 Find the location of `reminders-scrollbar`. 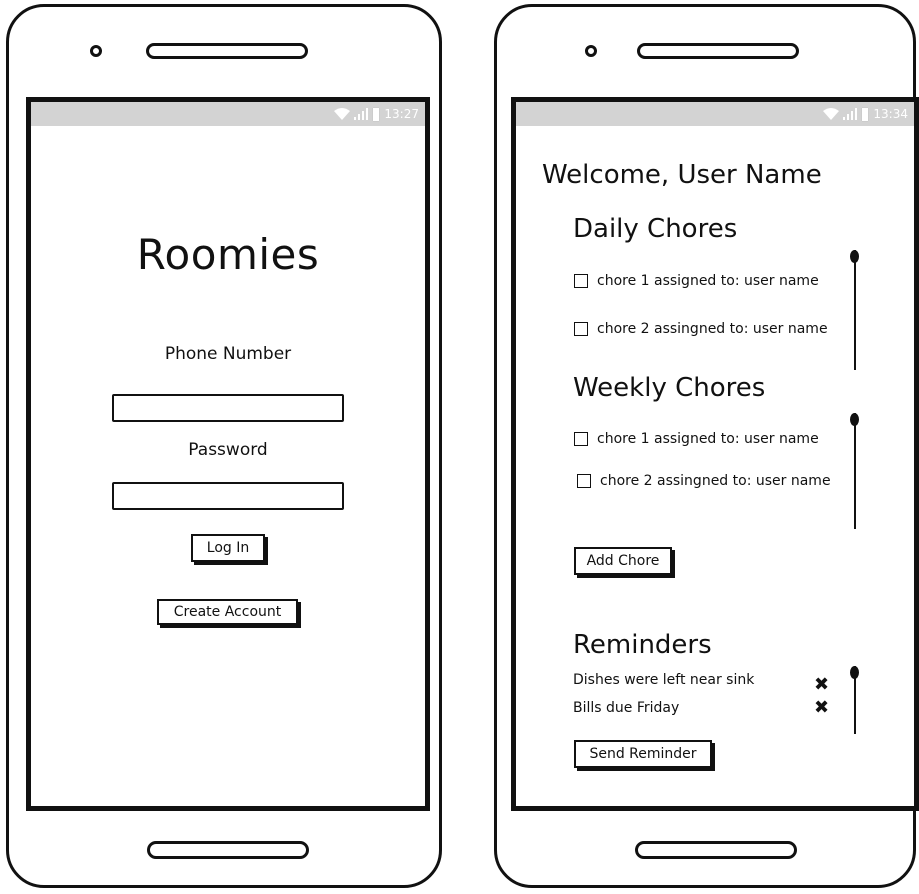

reminders-scrollbar is located at coordinates (854, 700).